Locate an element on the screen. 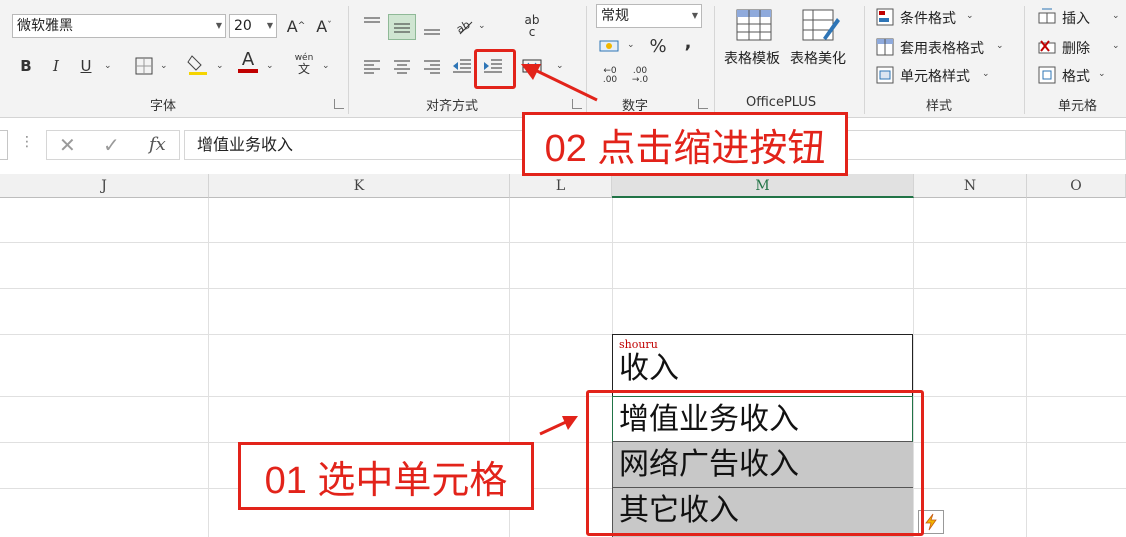 The height and width of the screenshot is (537, 1126). comma-label: , is located at coordinates (688, 42).